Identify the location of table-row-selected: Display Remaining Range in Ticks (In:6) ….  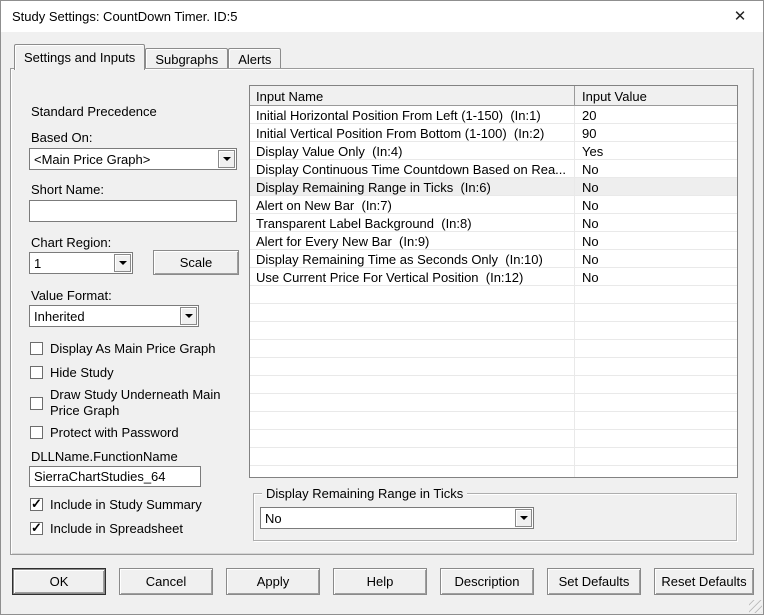
(493, 187).